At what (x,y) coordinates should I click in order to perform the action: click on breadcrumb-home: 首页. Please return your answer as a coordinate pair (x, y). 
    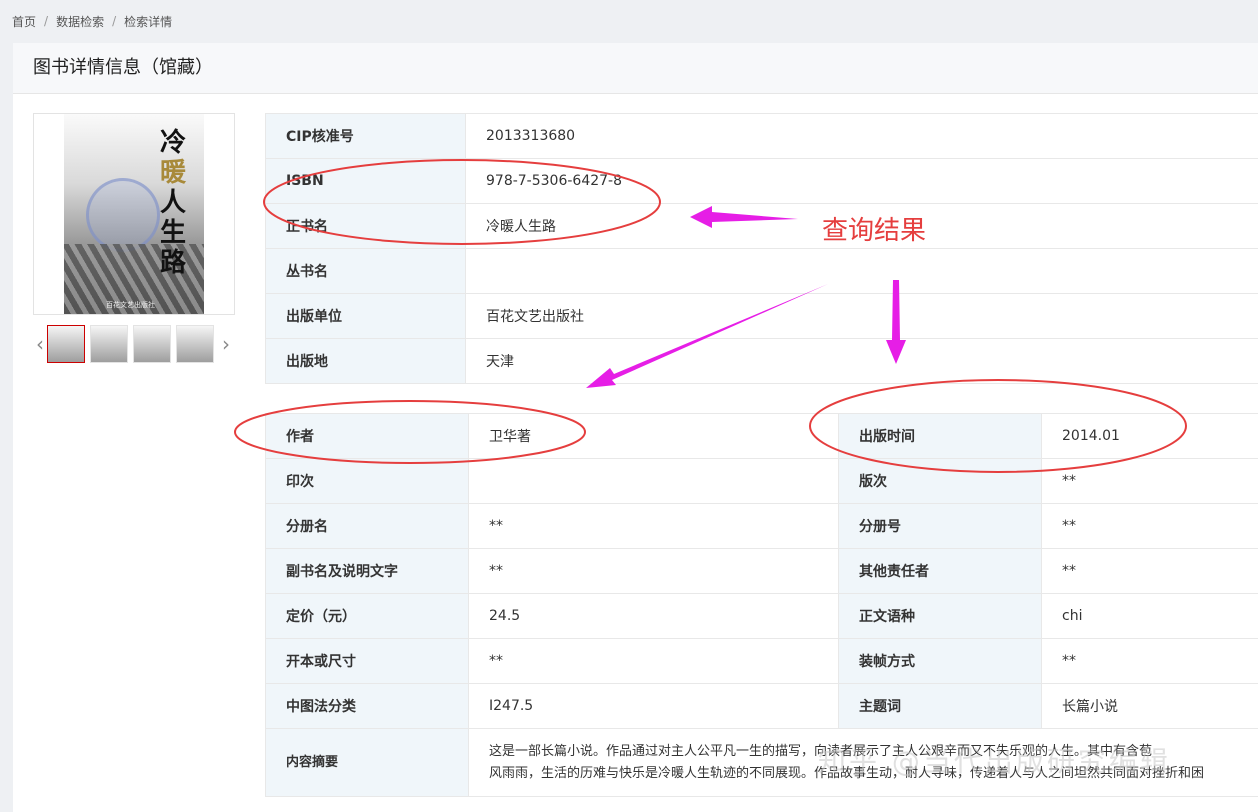
    Looking at the image, I should click on (24, 21).